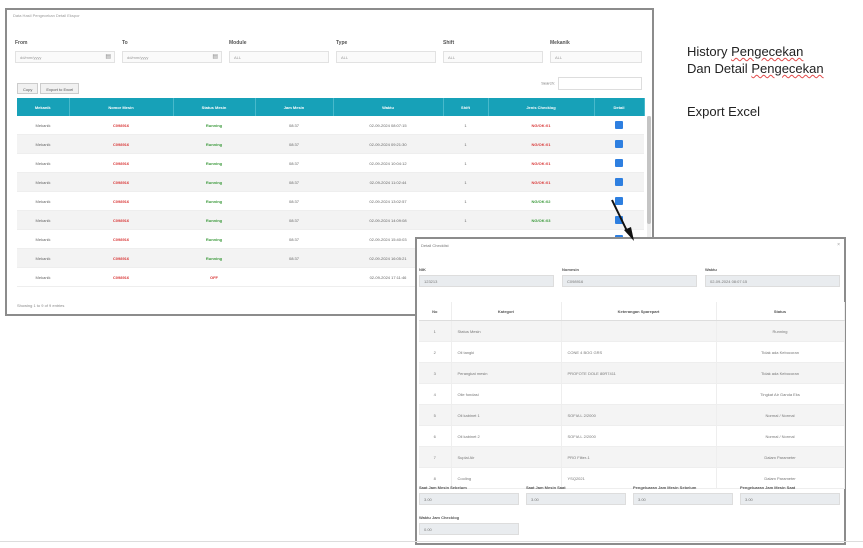  What do you see at coordinates (431, 541) in the screenshot?
I see `divider` at bounding box center [431, 541].